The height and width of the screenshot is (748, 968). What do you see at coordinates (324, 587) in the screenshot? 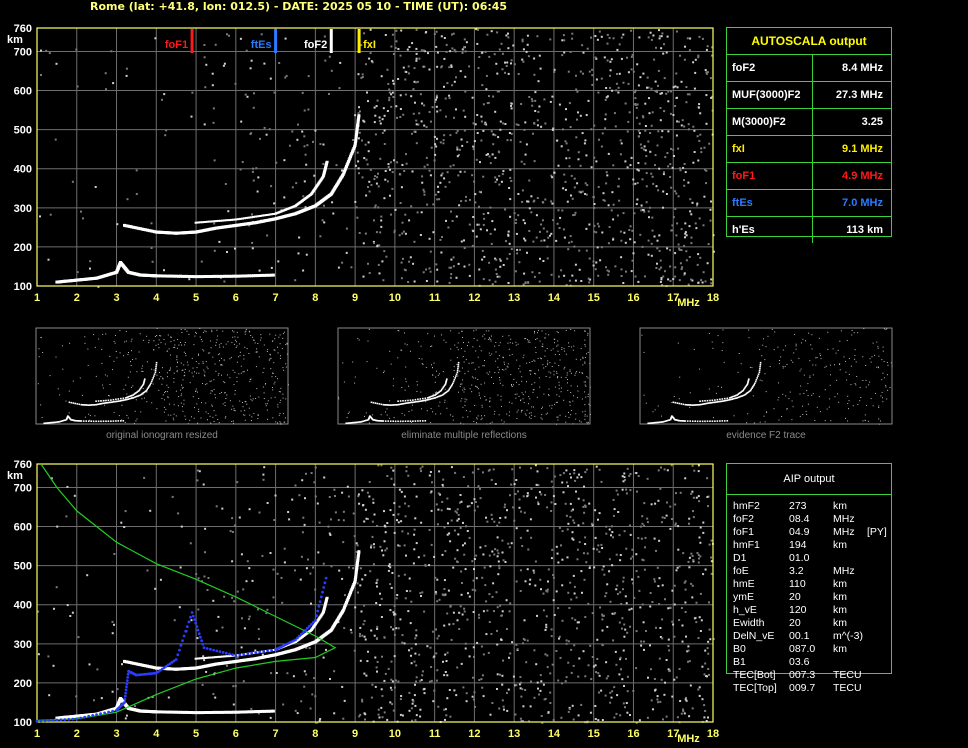
I see `blue-trace-point` at bounding box center [324, 587].